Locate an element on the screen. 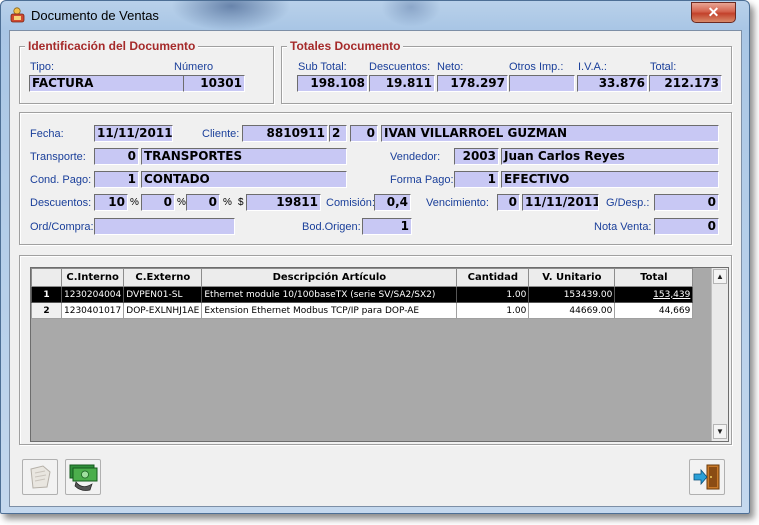 This screenshot has height=525, width=759. v-unitario-cell: 153439.00 is located at coordinates (572, 294).